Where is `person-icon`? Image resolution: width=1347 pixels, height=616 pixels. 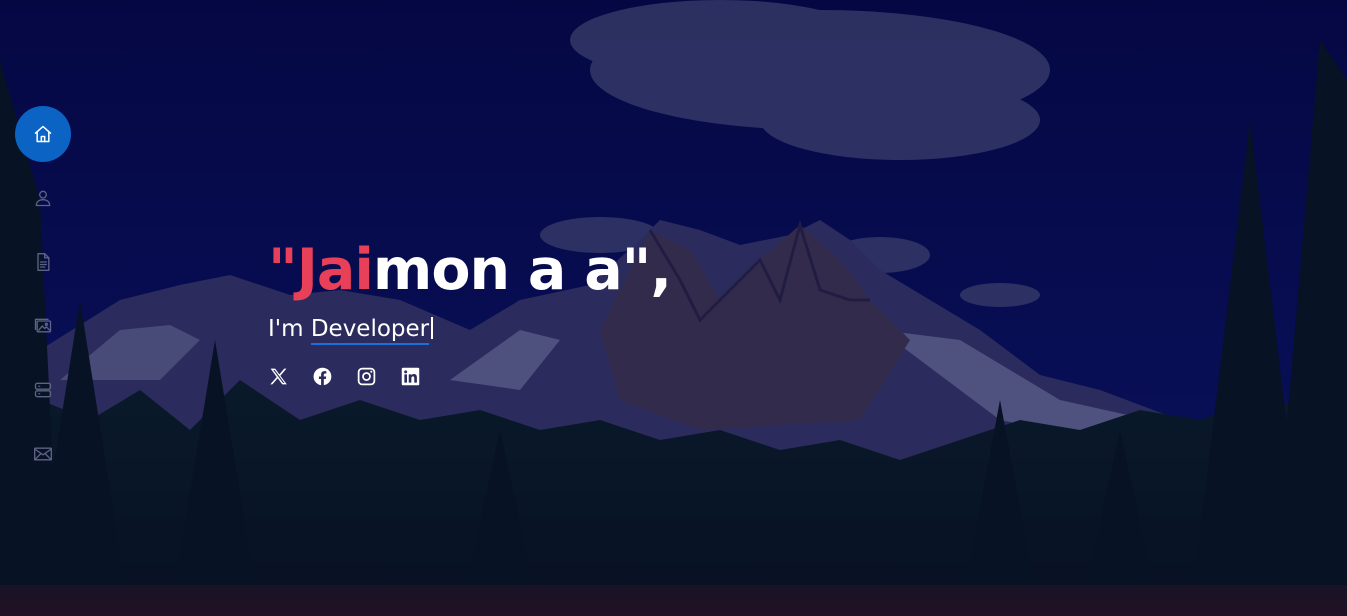
person-icon is located at coordinates (43, 198).